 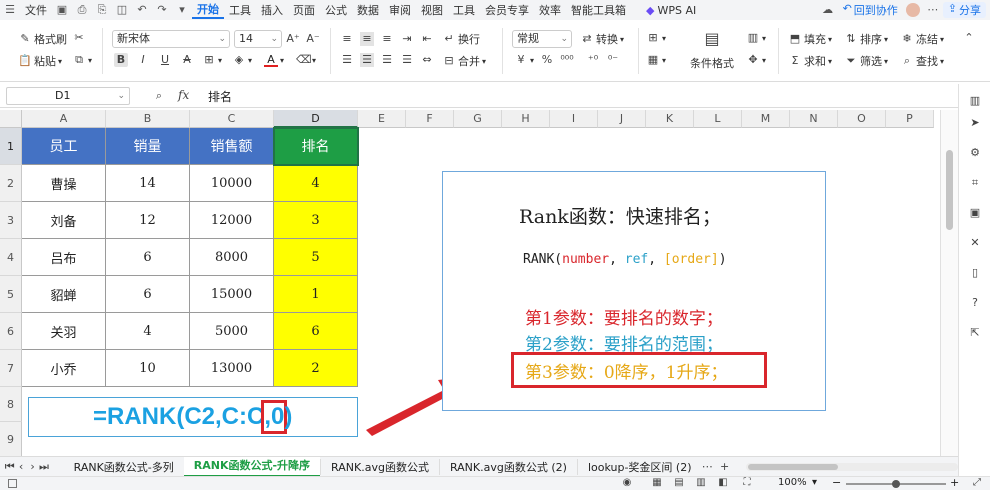 What do you see at coordinates (20, 467) in the screenshot?
I see `prev-sheet-icon: ‹` at bounding box center [20, 467].